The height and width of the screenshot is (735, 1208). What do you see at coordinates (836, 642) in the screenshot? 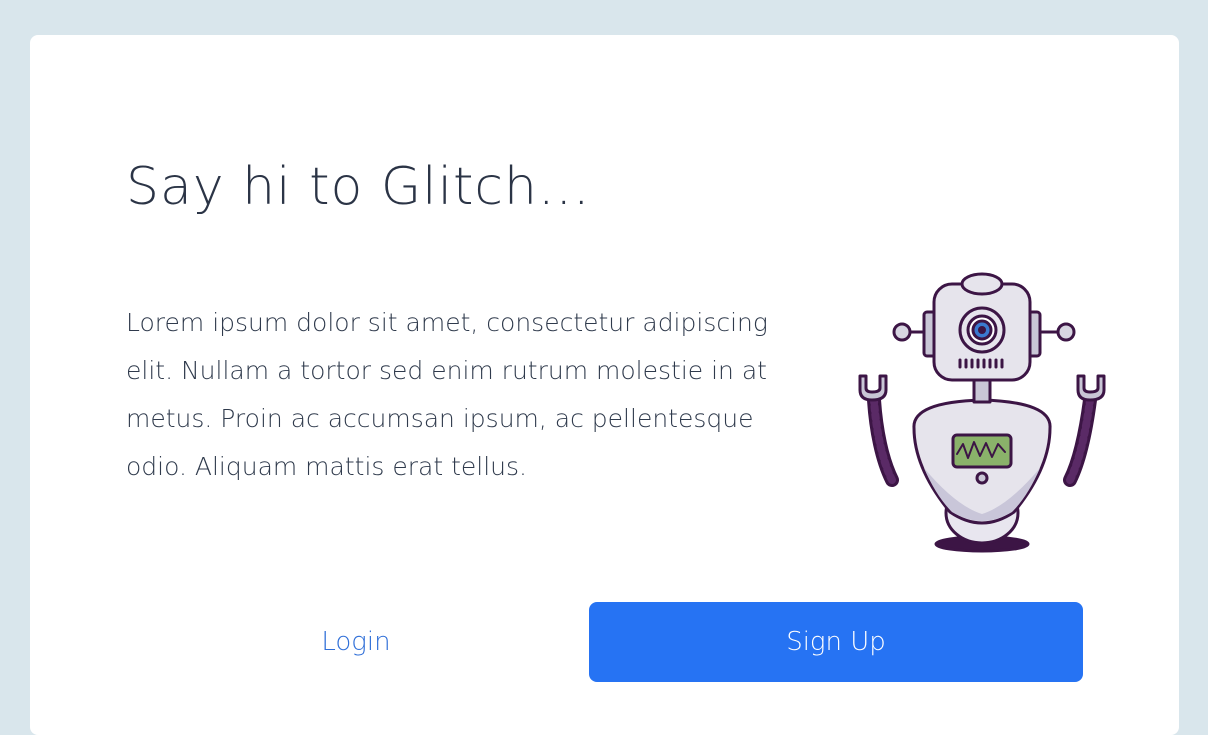
I see `signup-button: Sign Up` at bounding box center [836, 642].